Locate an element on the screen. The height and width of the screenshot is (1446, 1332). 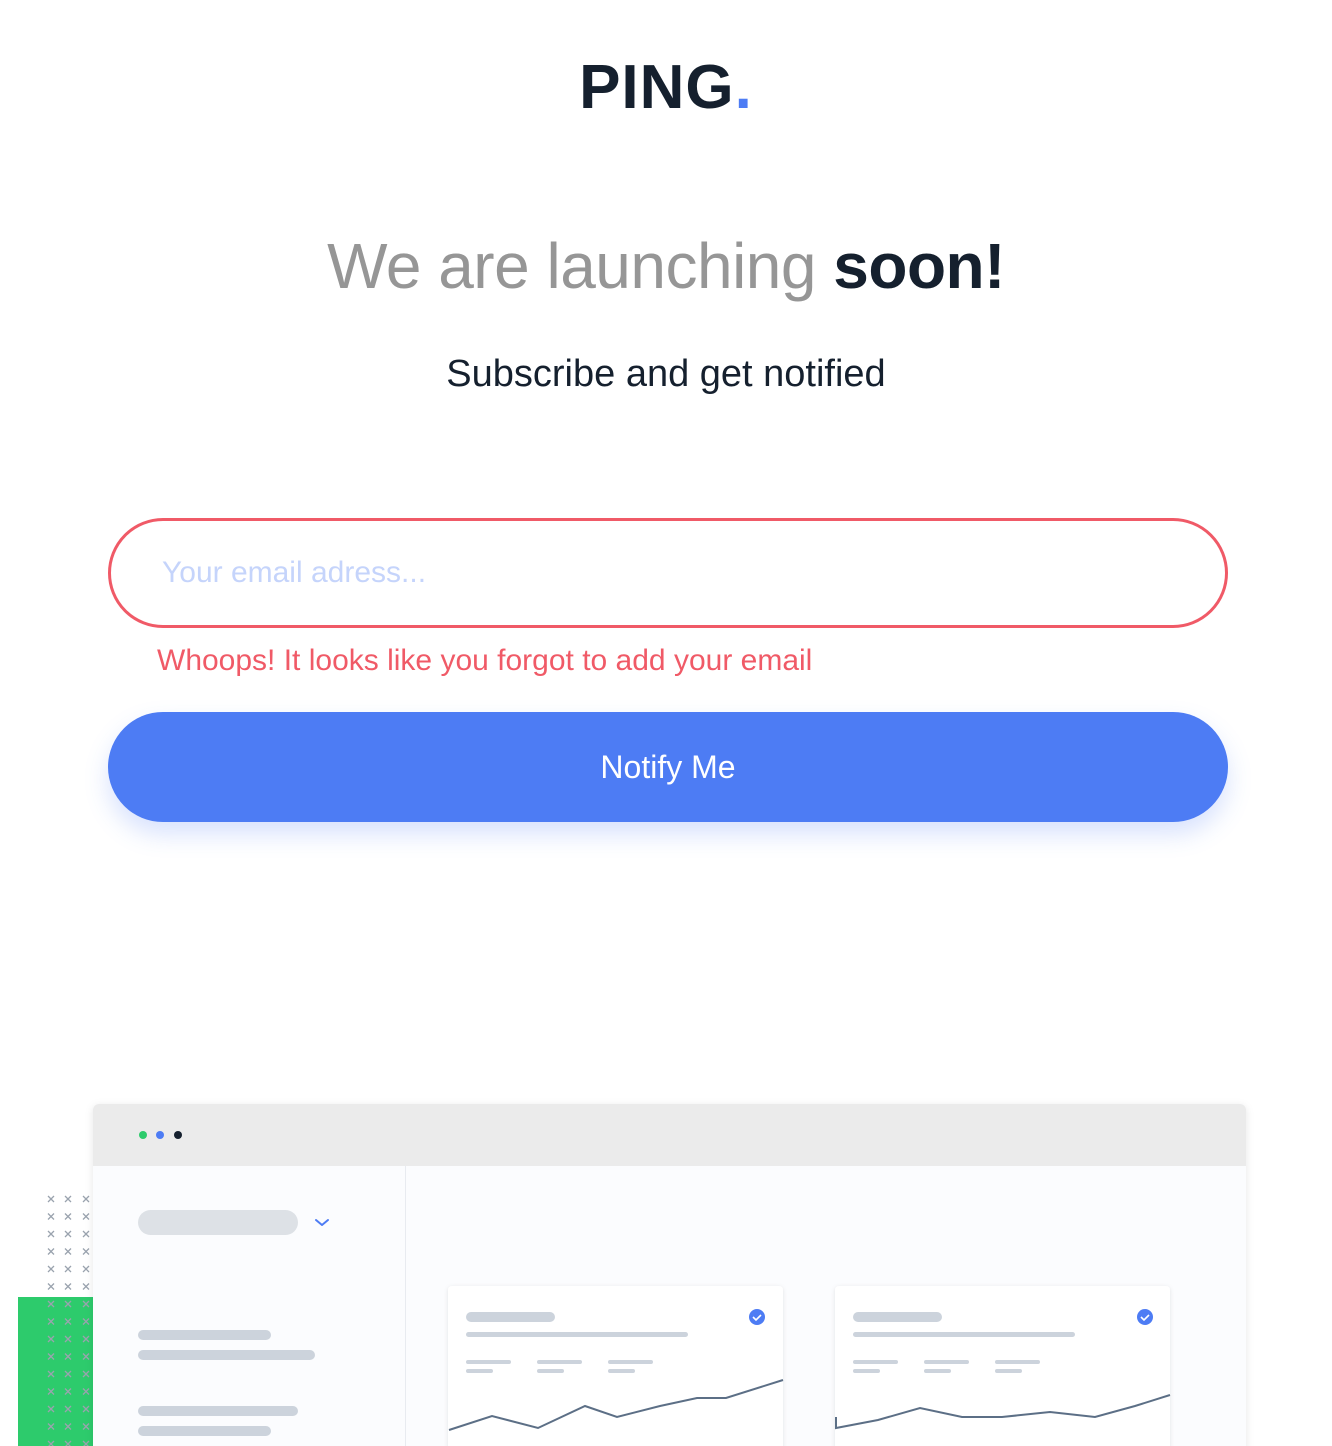
window-dot-green is located at coordinates (143, 1135).